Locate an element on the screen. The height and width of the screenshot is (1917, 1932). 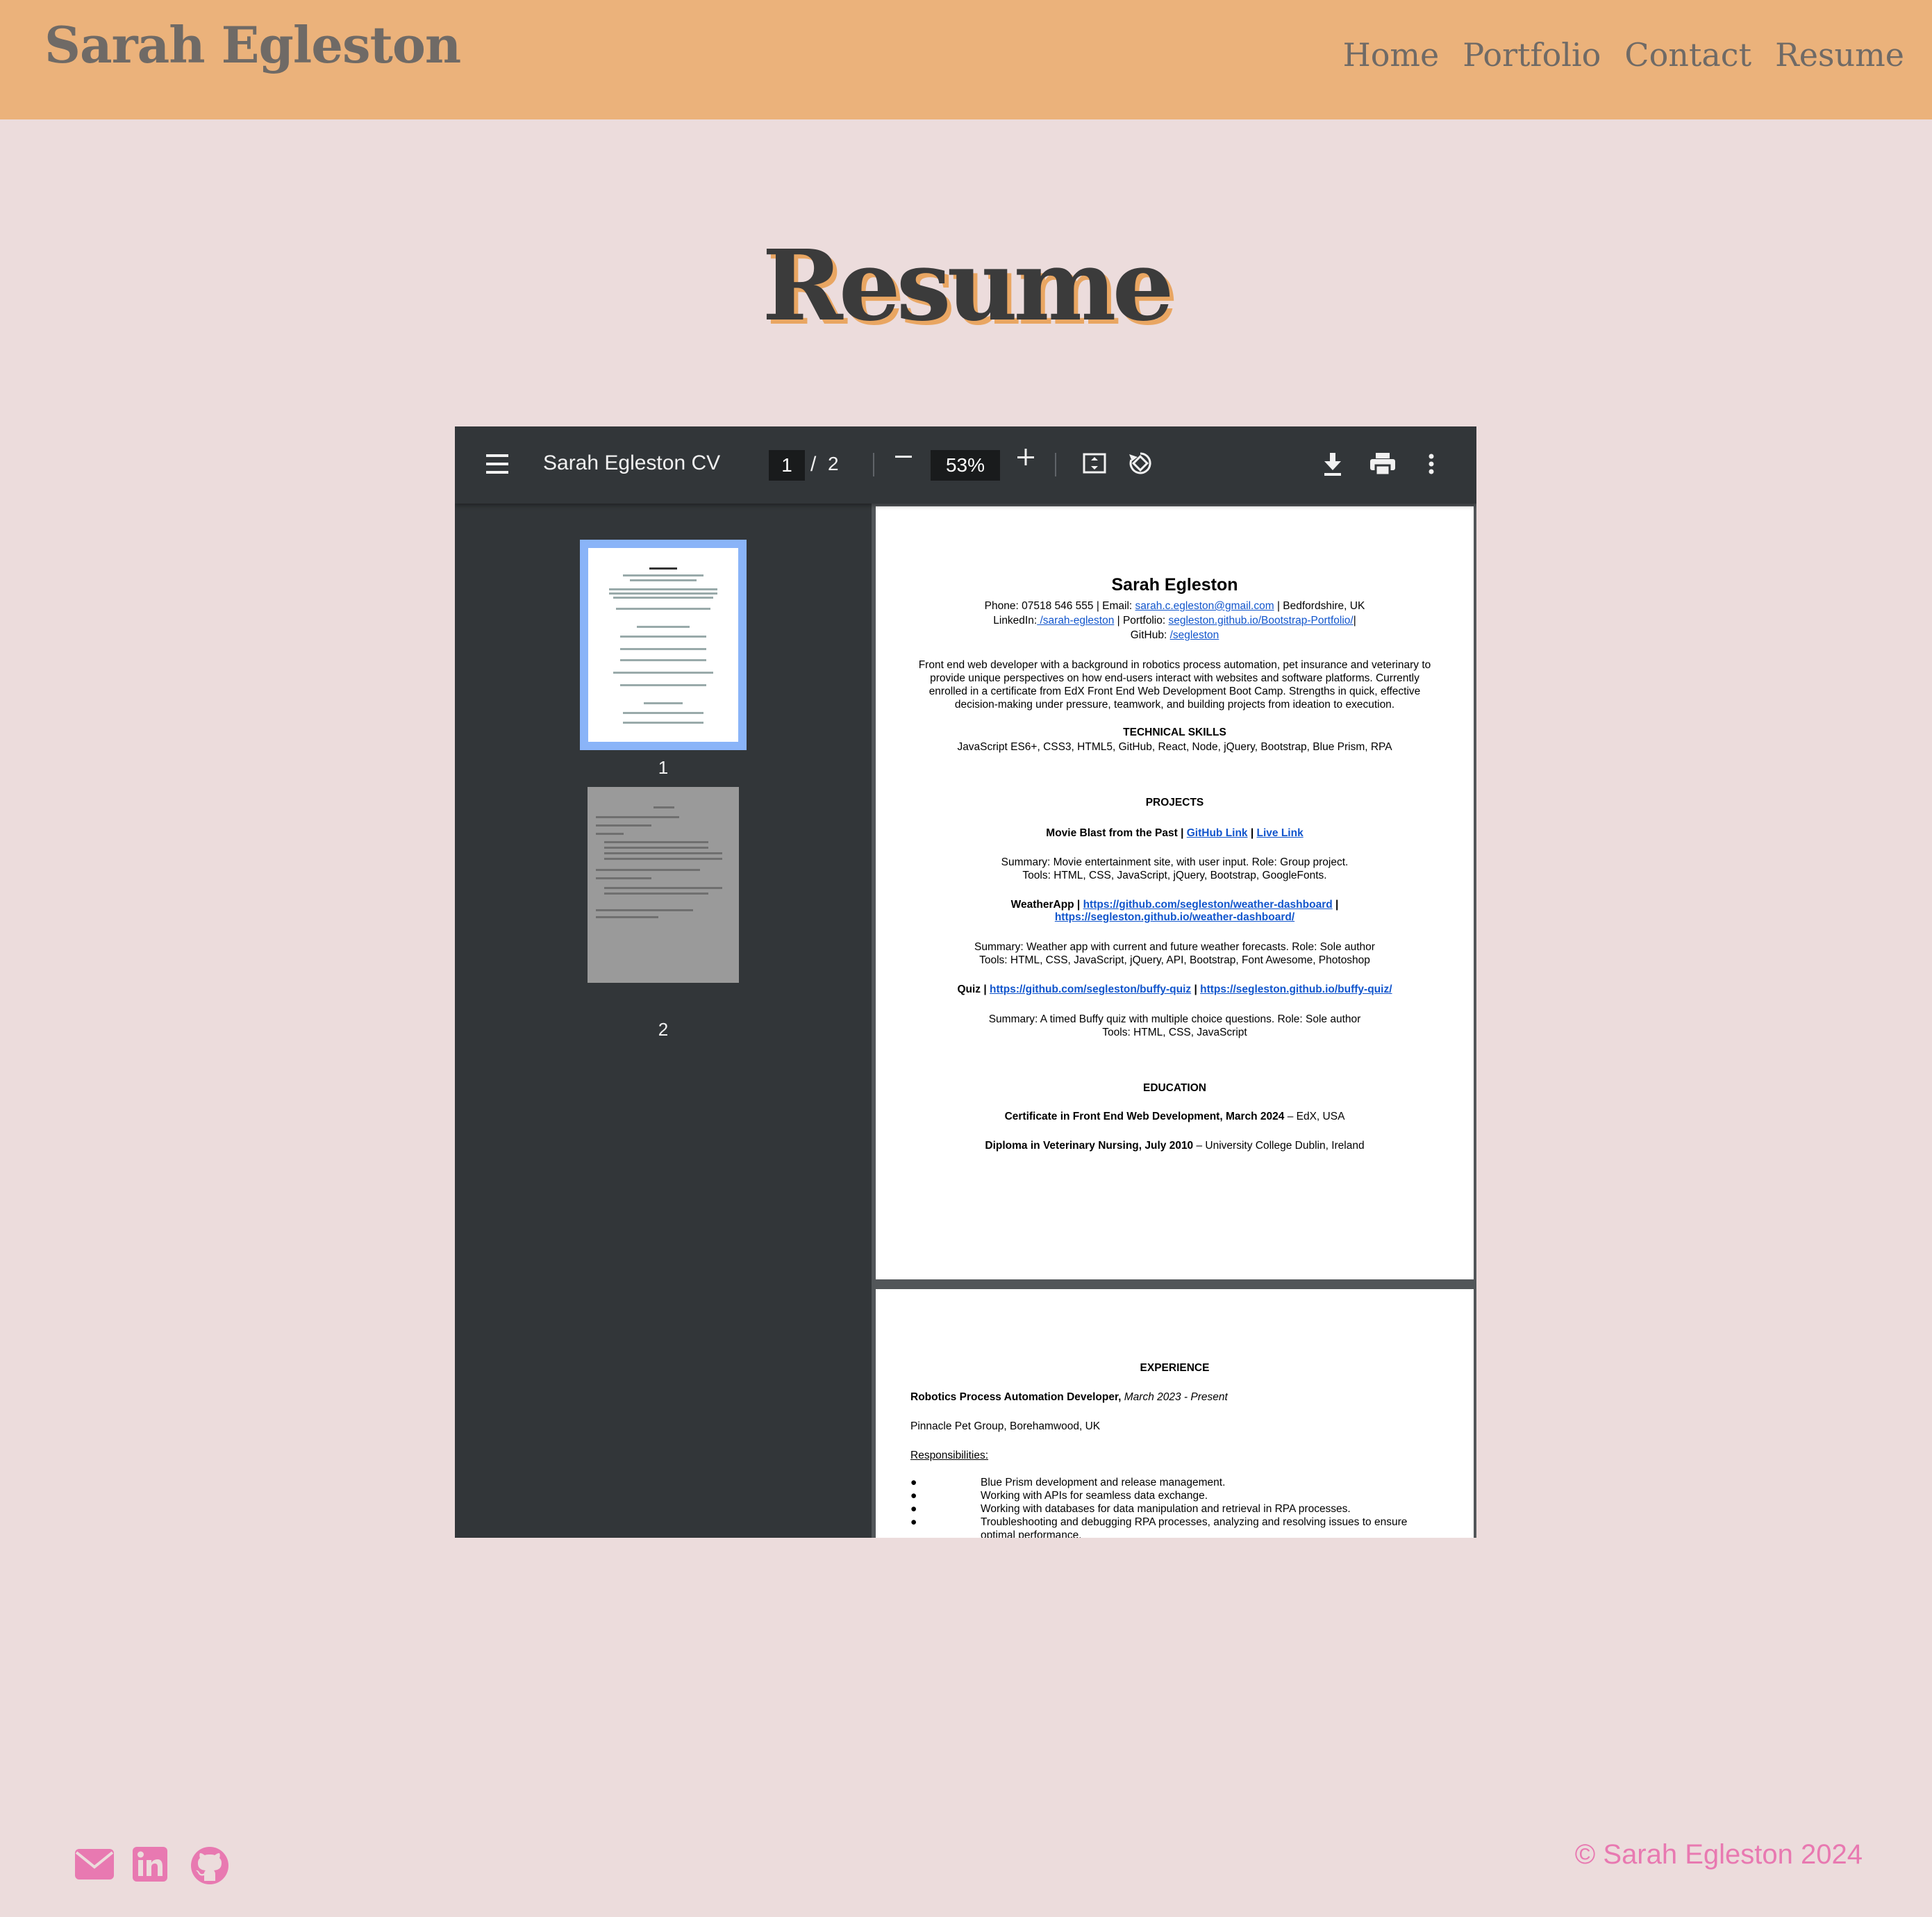
pdf-toolbar: Sarah Egleston CV 1 / 2 53% is located at coordinates (965, 465).